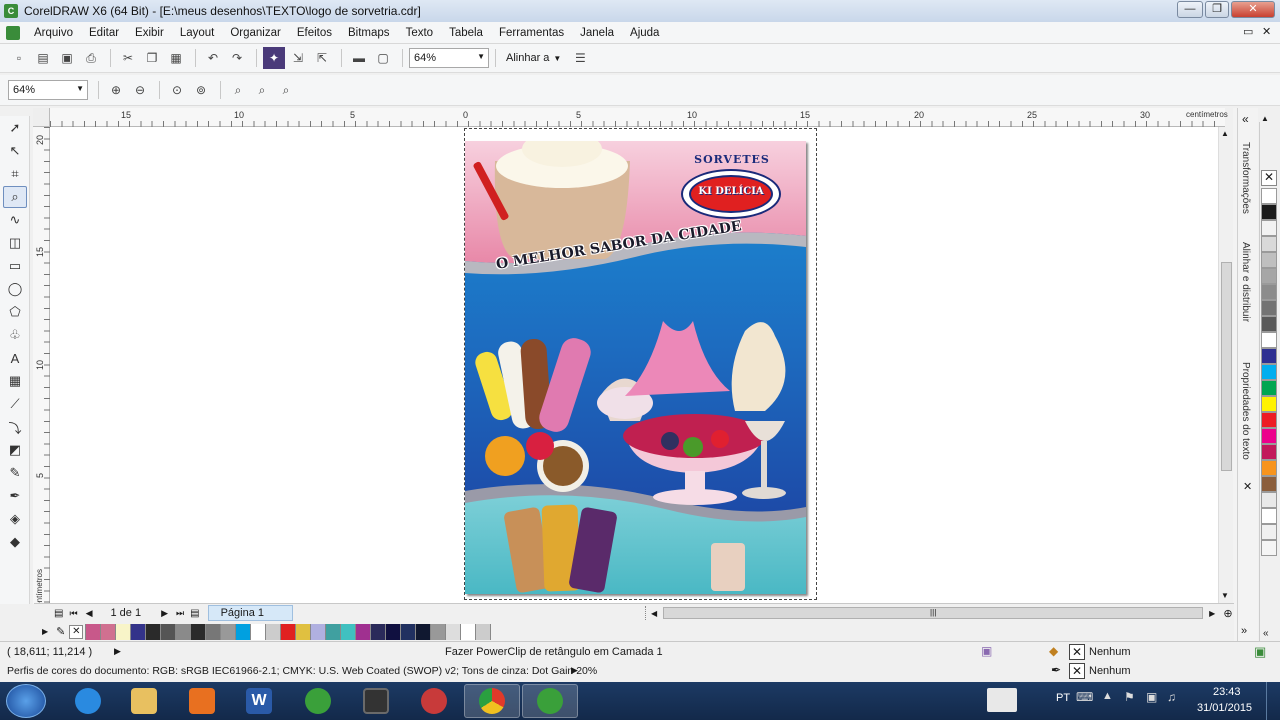 The width and height of the screenshot is (1280, 720). I want to click on connector-tool-icon: ⤵, so click(15, 427).